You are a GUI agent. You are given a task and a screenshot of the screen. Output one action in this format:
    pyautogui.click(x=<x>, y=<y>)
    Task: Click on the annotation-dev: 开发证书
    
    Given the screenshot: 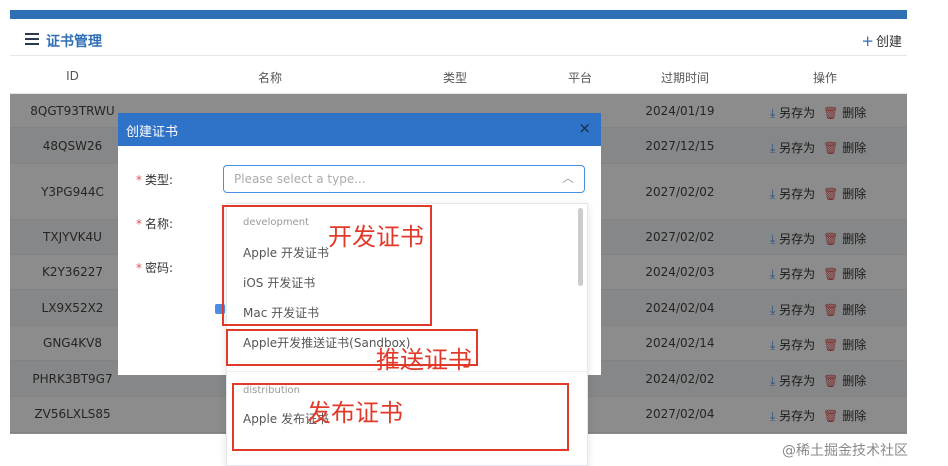 What is the action you would take?
    pyautogui.click(x=376, y=237)
    